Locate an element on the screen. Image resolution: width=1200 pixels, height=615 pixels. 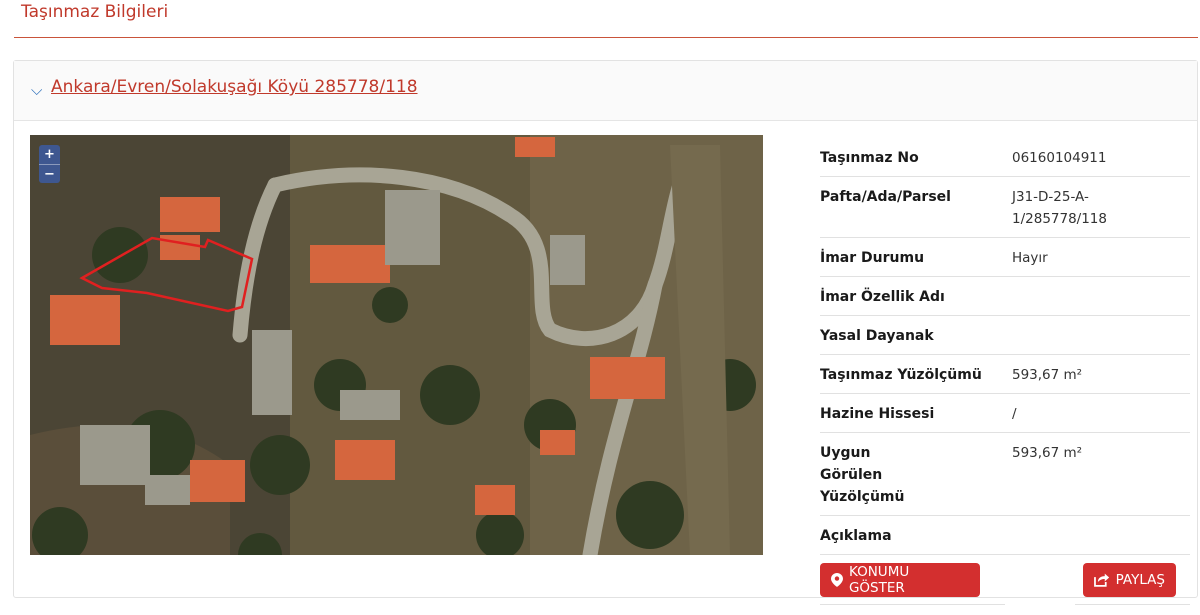
share-label: PAYLAŞ is located at coordinates (1140, 580).